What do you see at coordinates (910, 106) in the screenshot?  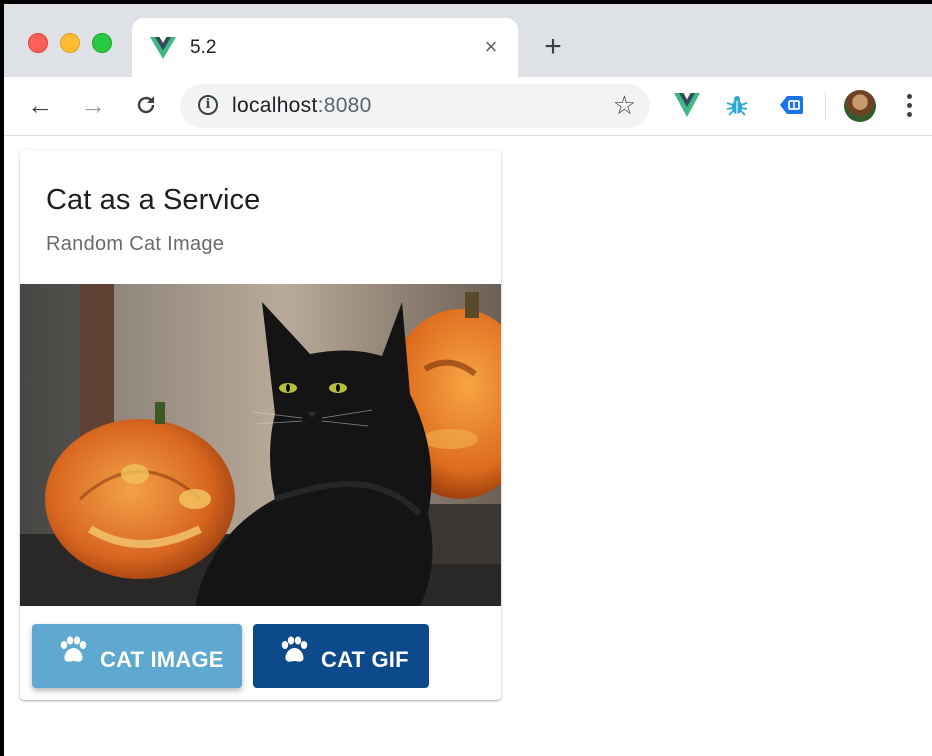 I see `menu-kebab-icon` at bounding box center [910, 106].